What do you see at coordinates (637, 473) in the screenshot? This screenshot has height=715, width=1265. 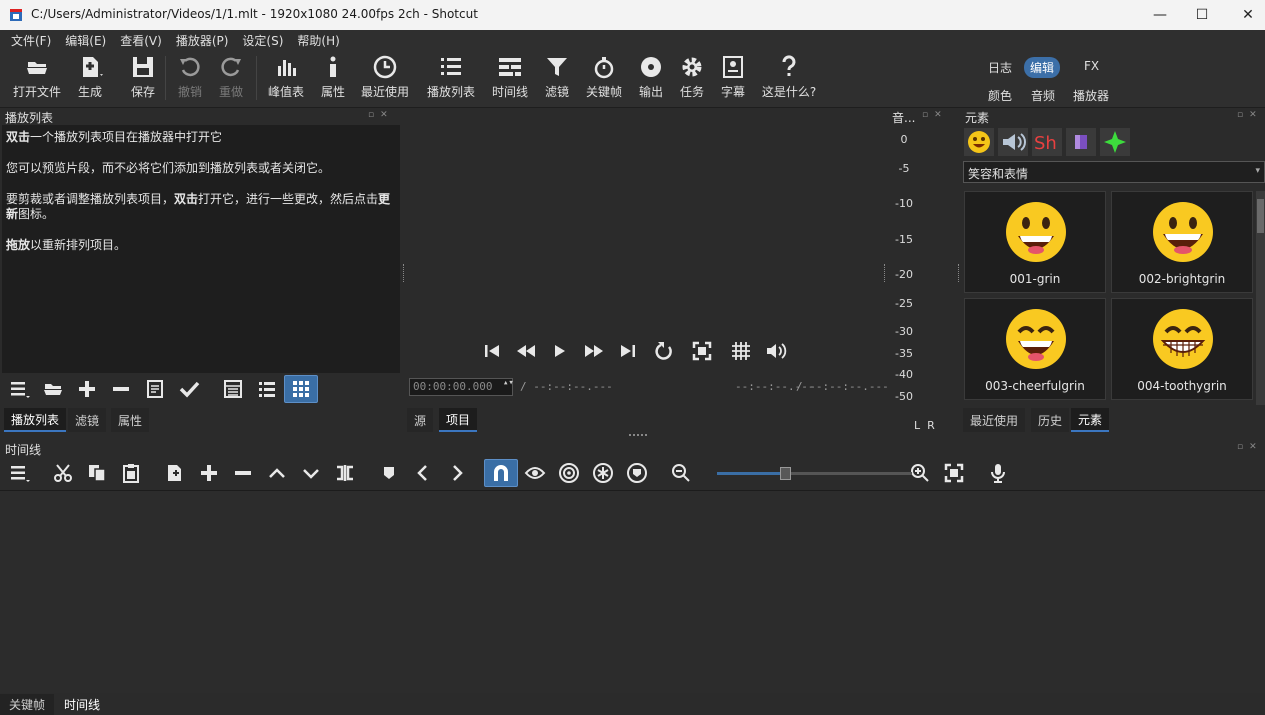 I see `ripple-markers-button` at bounding box center [637, 473].